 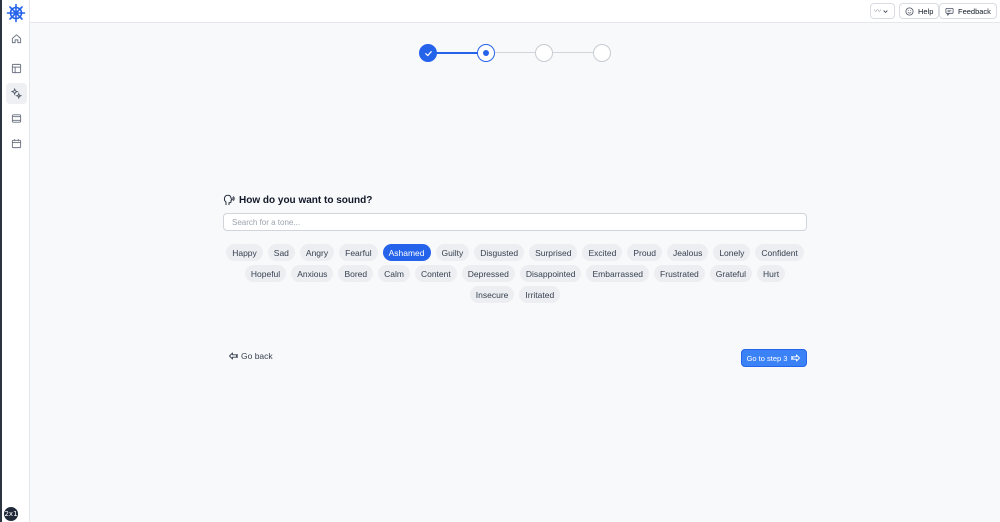 What do you see at coordinates (317, 252) in the screenshot?
I see `tone-chip-angry: Angry` at bounding box center [317, 252].